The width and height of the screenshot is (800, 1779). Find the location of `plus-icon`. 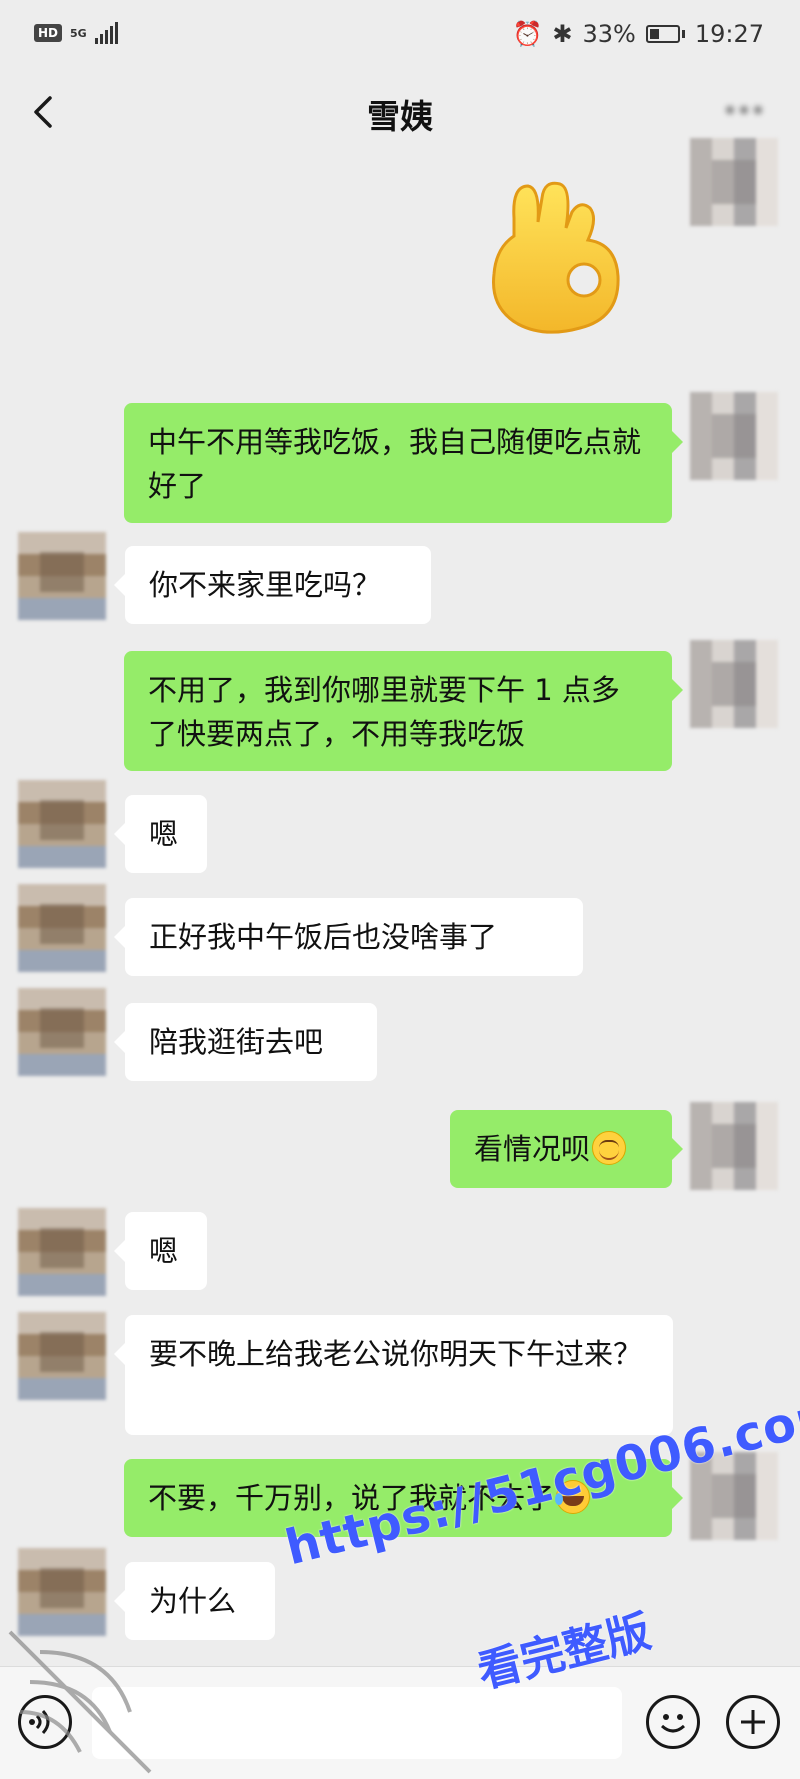

plus-icon is located at coordinates (753, 1722).